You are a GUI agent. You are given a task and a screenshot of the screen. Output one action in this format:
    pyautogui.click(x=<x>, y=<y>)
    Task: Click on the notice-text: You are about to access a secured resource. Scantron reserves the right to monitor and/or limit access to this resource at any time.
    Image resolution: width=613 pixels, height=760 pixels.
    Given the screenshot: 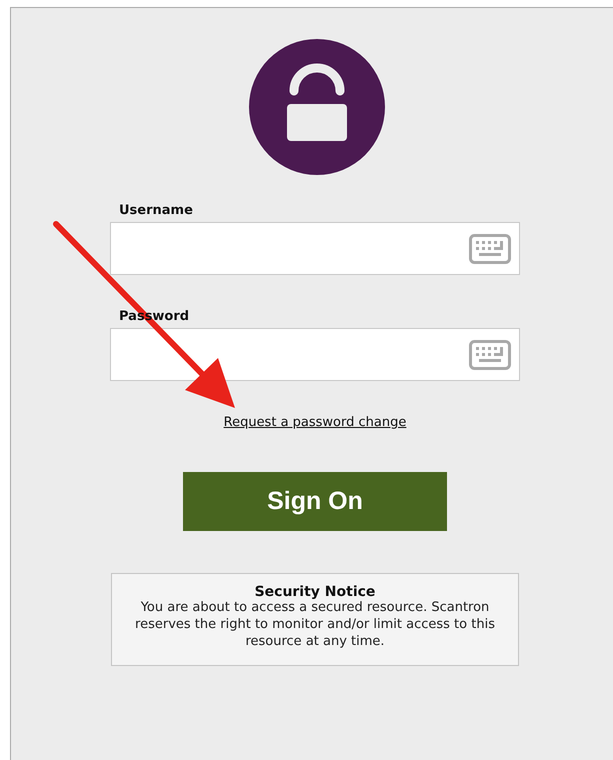 What is the action you would take?
    pyautogui.click(x=315, y=625)
    